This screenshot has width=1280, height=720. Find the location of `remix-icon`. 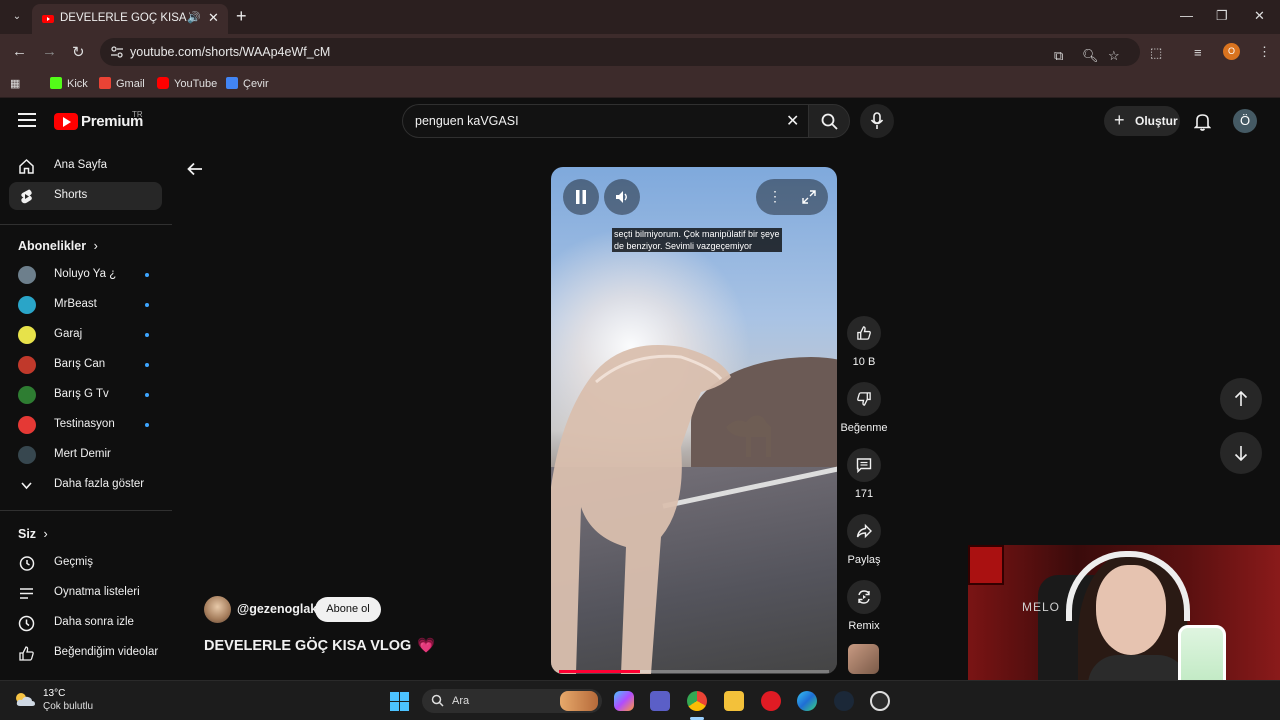

remix-icon is located at coordinates (864, 597).